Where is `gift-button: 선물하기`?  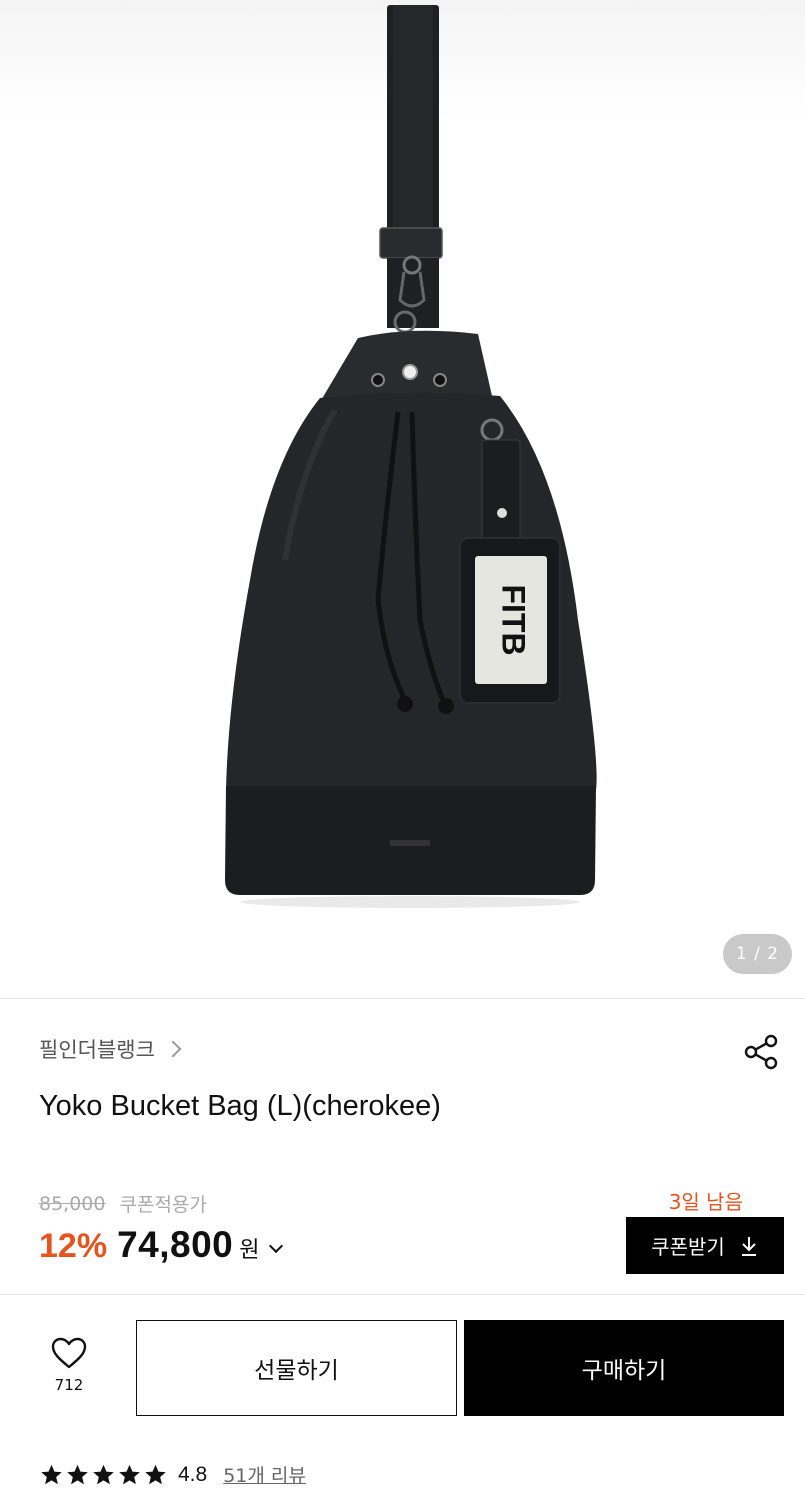 gift-button: 선물하기 is located at coordinates (296, 1368).